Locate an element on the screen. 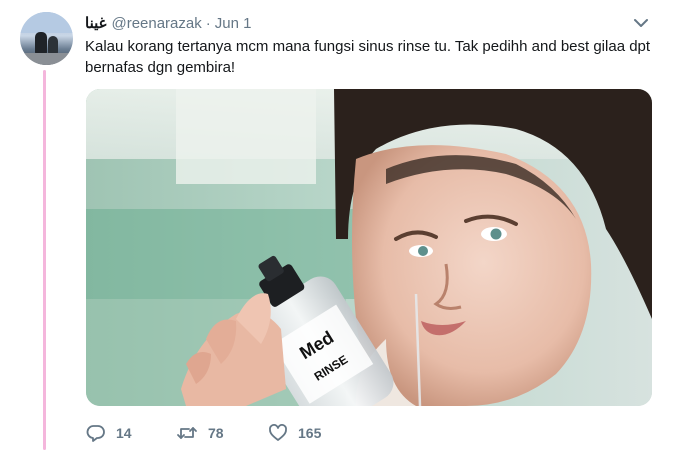  tweet-date: Jun 1 is located at coordinates (233, 23).